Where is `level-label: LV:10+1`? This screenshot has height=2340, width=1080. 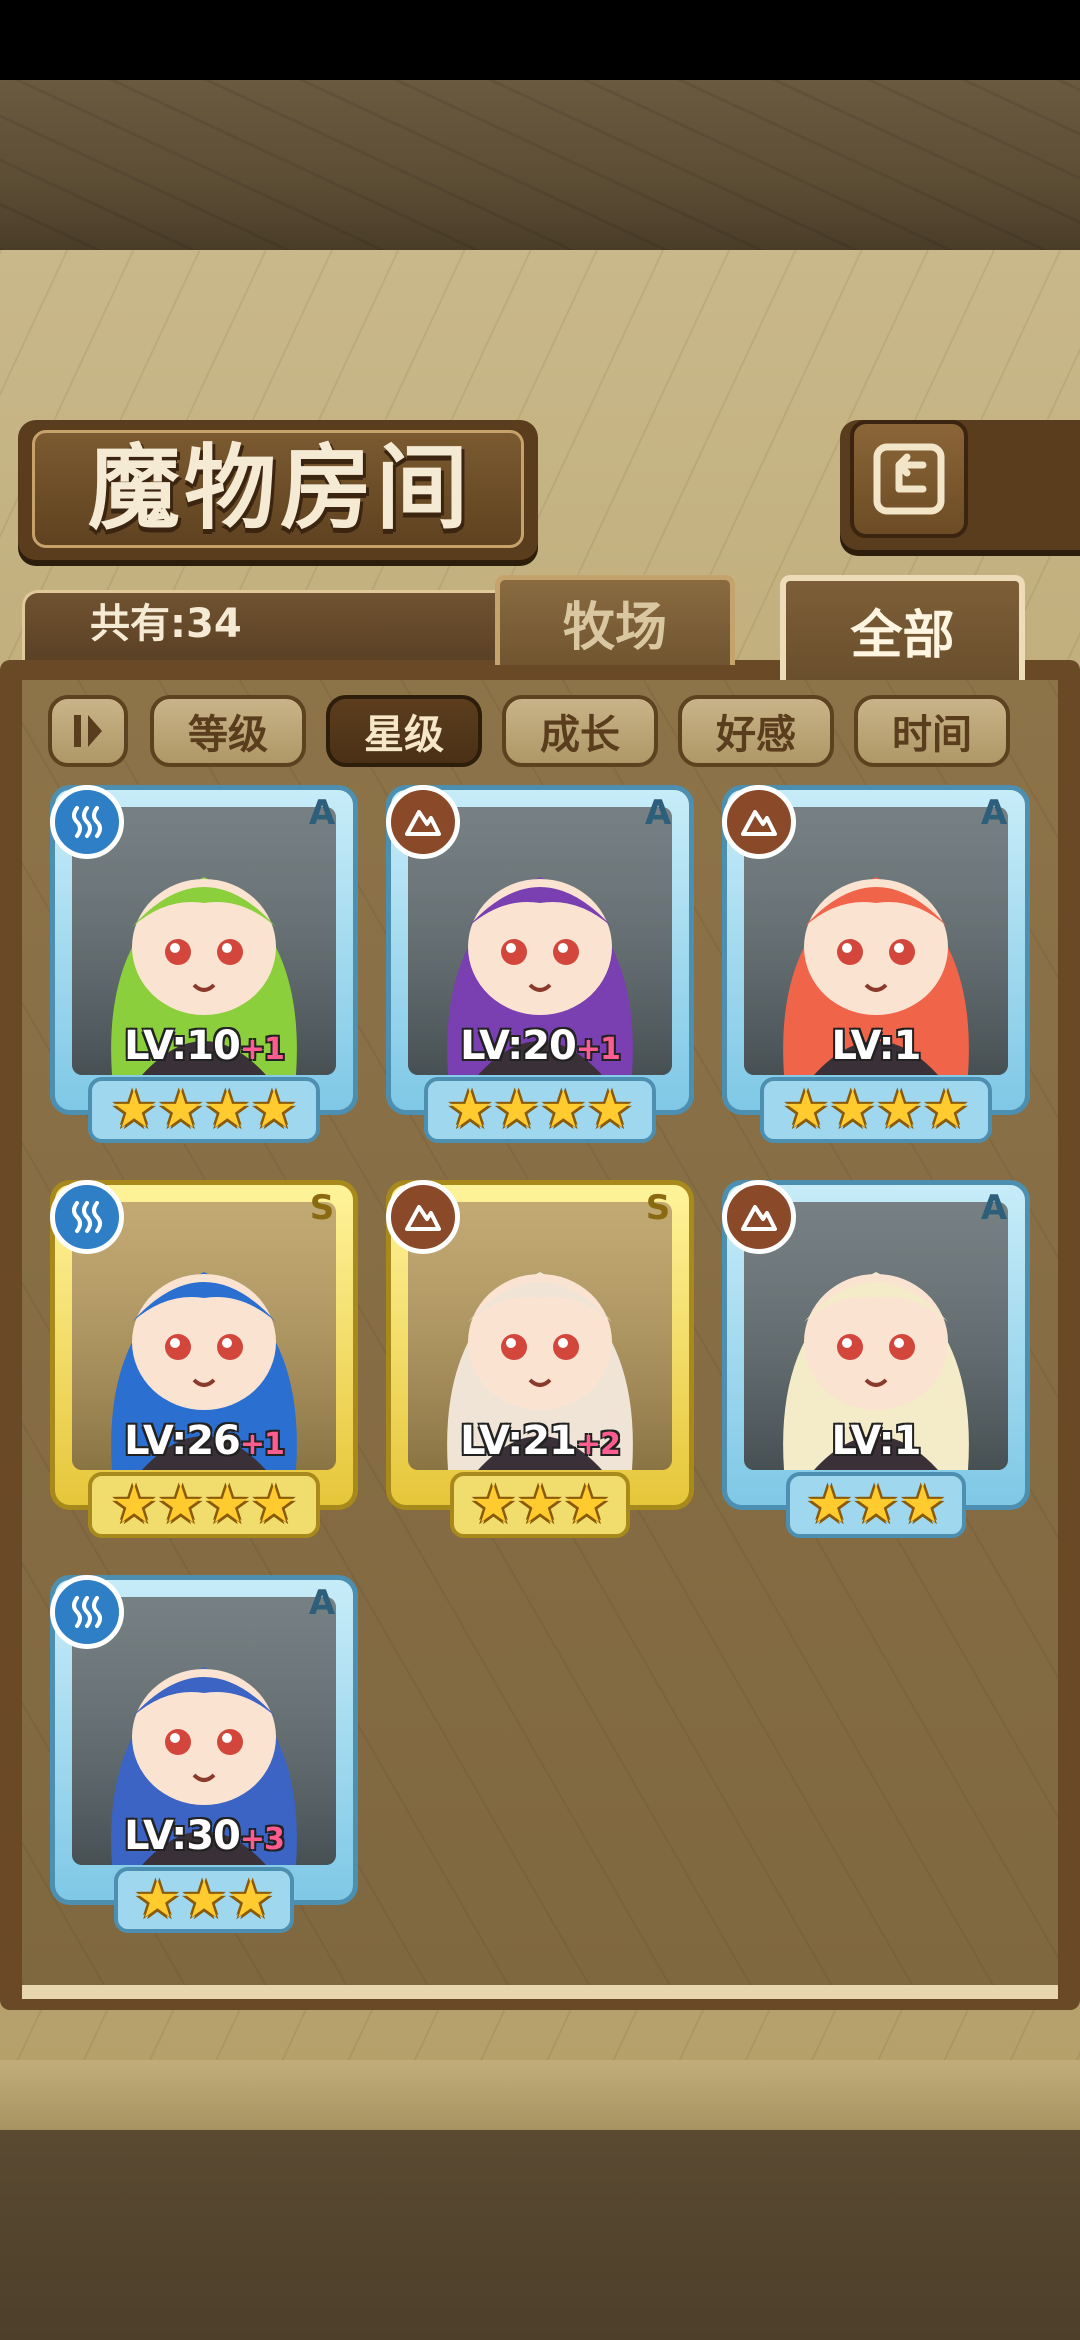 level-label: LV:10+1 is located at coordinates (204, 1046).